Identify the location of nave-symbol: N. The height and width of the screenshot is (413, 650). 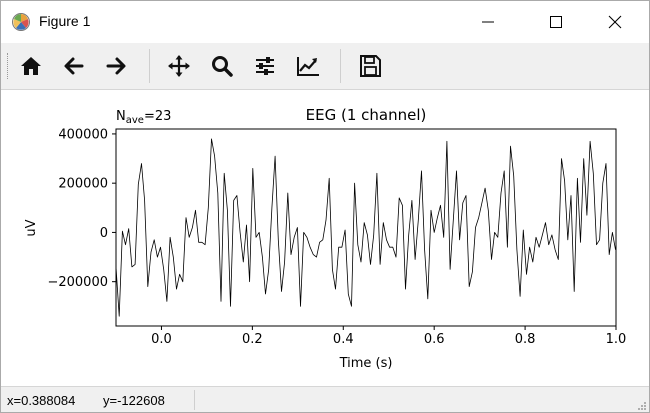
(121, 116).